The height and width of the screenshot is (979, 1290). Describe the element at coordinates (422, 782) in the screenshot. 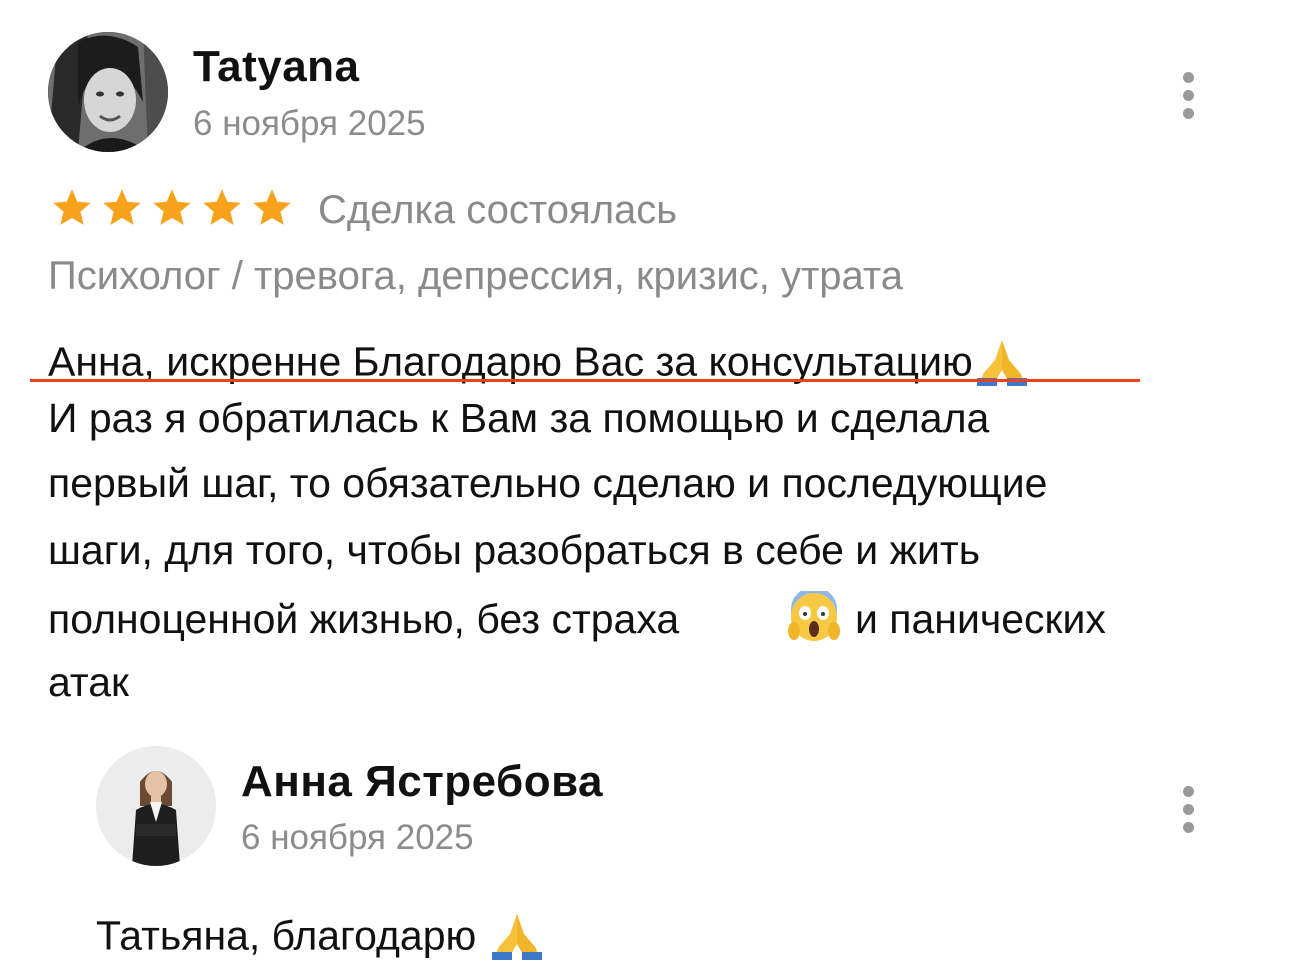

I see `replier-name: Анна Ястребова` at that location.